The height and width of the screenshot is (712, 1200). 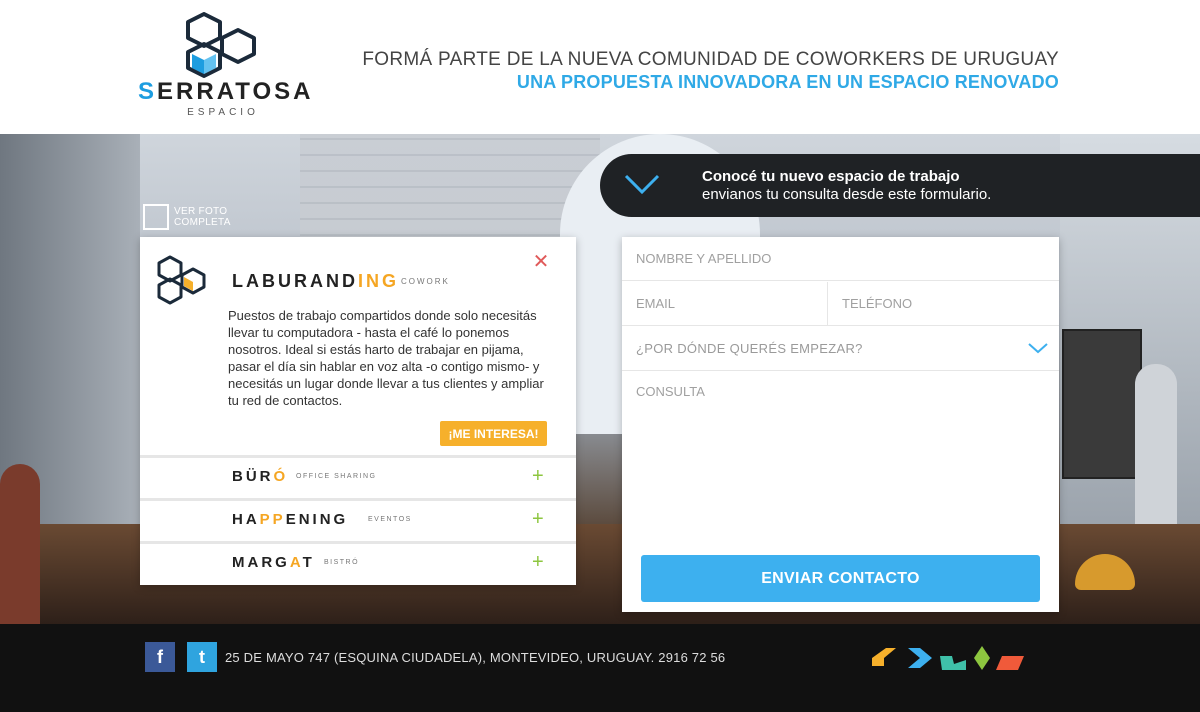 I want to click on service-name-part: ENING, so click(x=317, y=519).